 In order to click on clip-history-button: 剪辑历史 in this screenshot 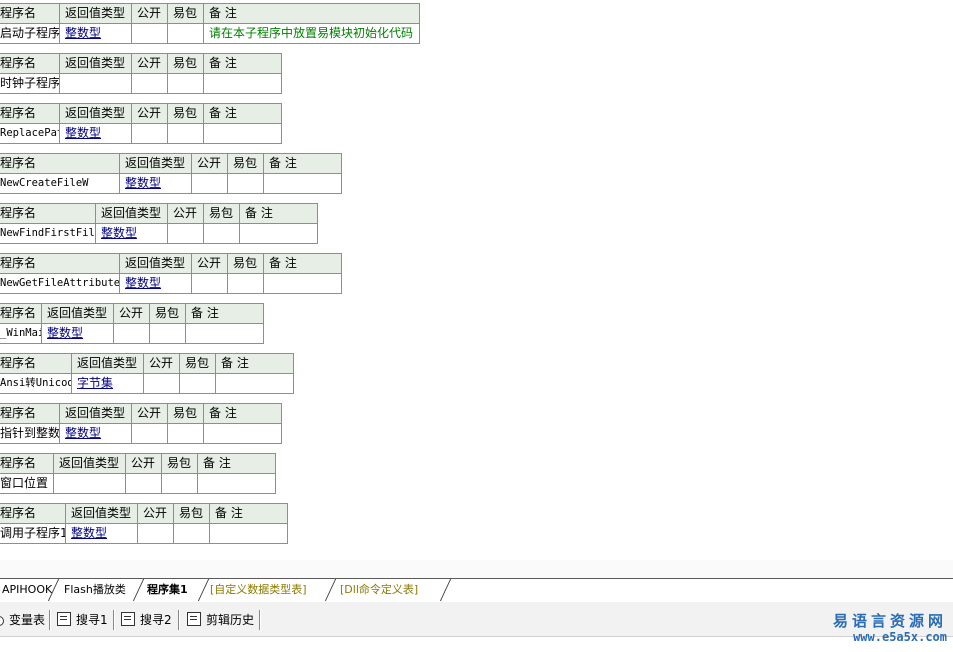, I will do `click(220, 620)`.